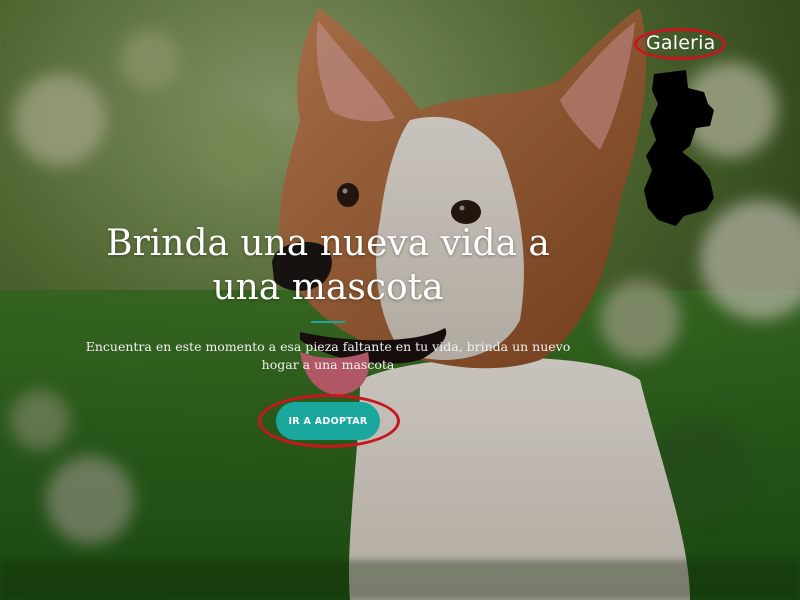  What do you see at coordinates (329, 421) in the screenshot?
I see `annotation-ring-adopt` at bounding box center [329, 421].